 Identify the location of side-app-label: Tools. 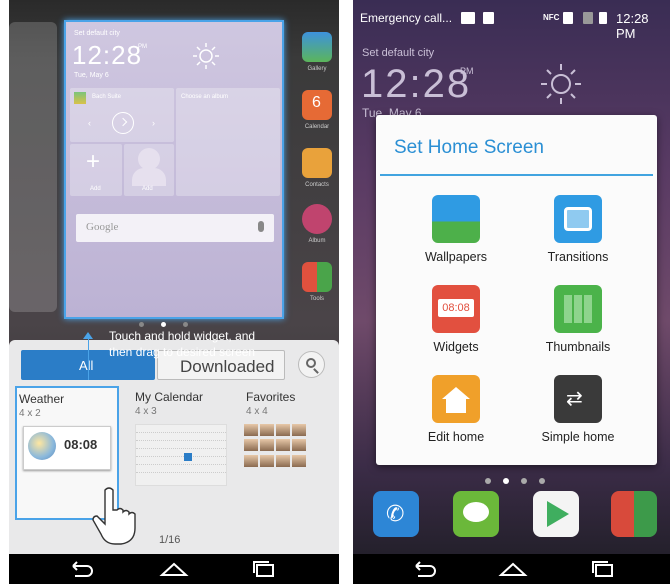
(316, 299).